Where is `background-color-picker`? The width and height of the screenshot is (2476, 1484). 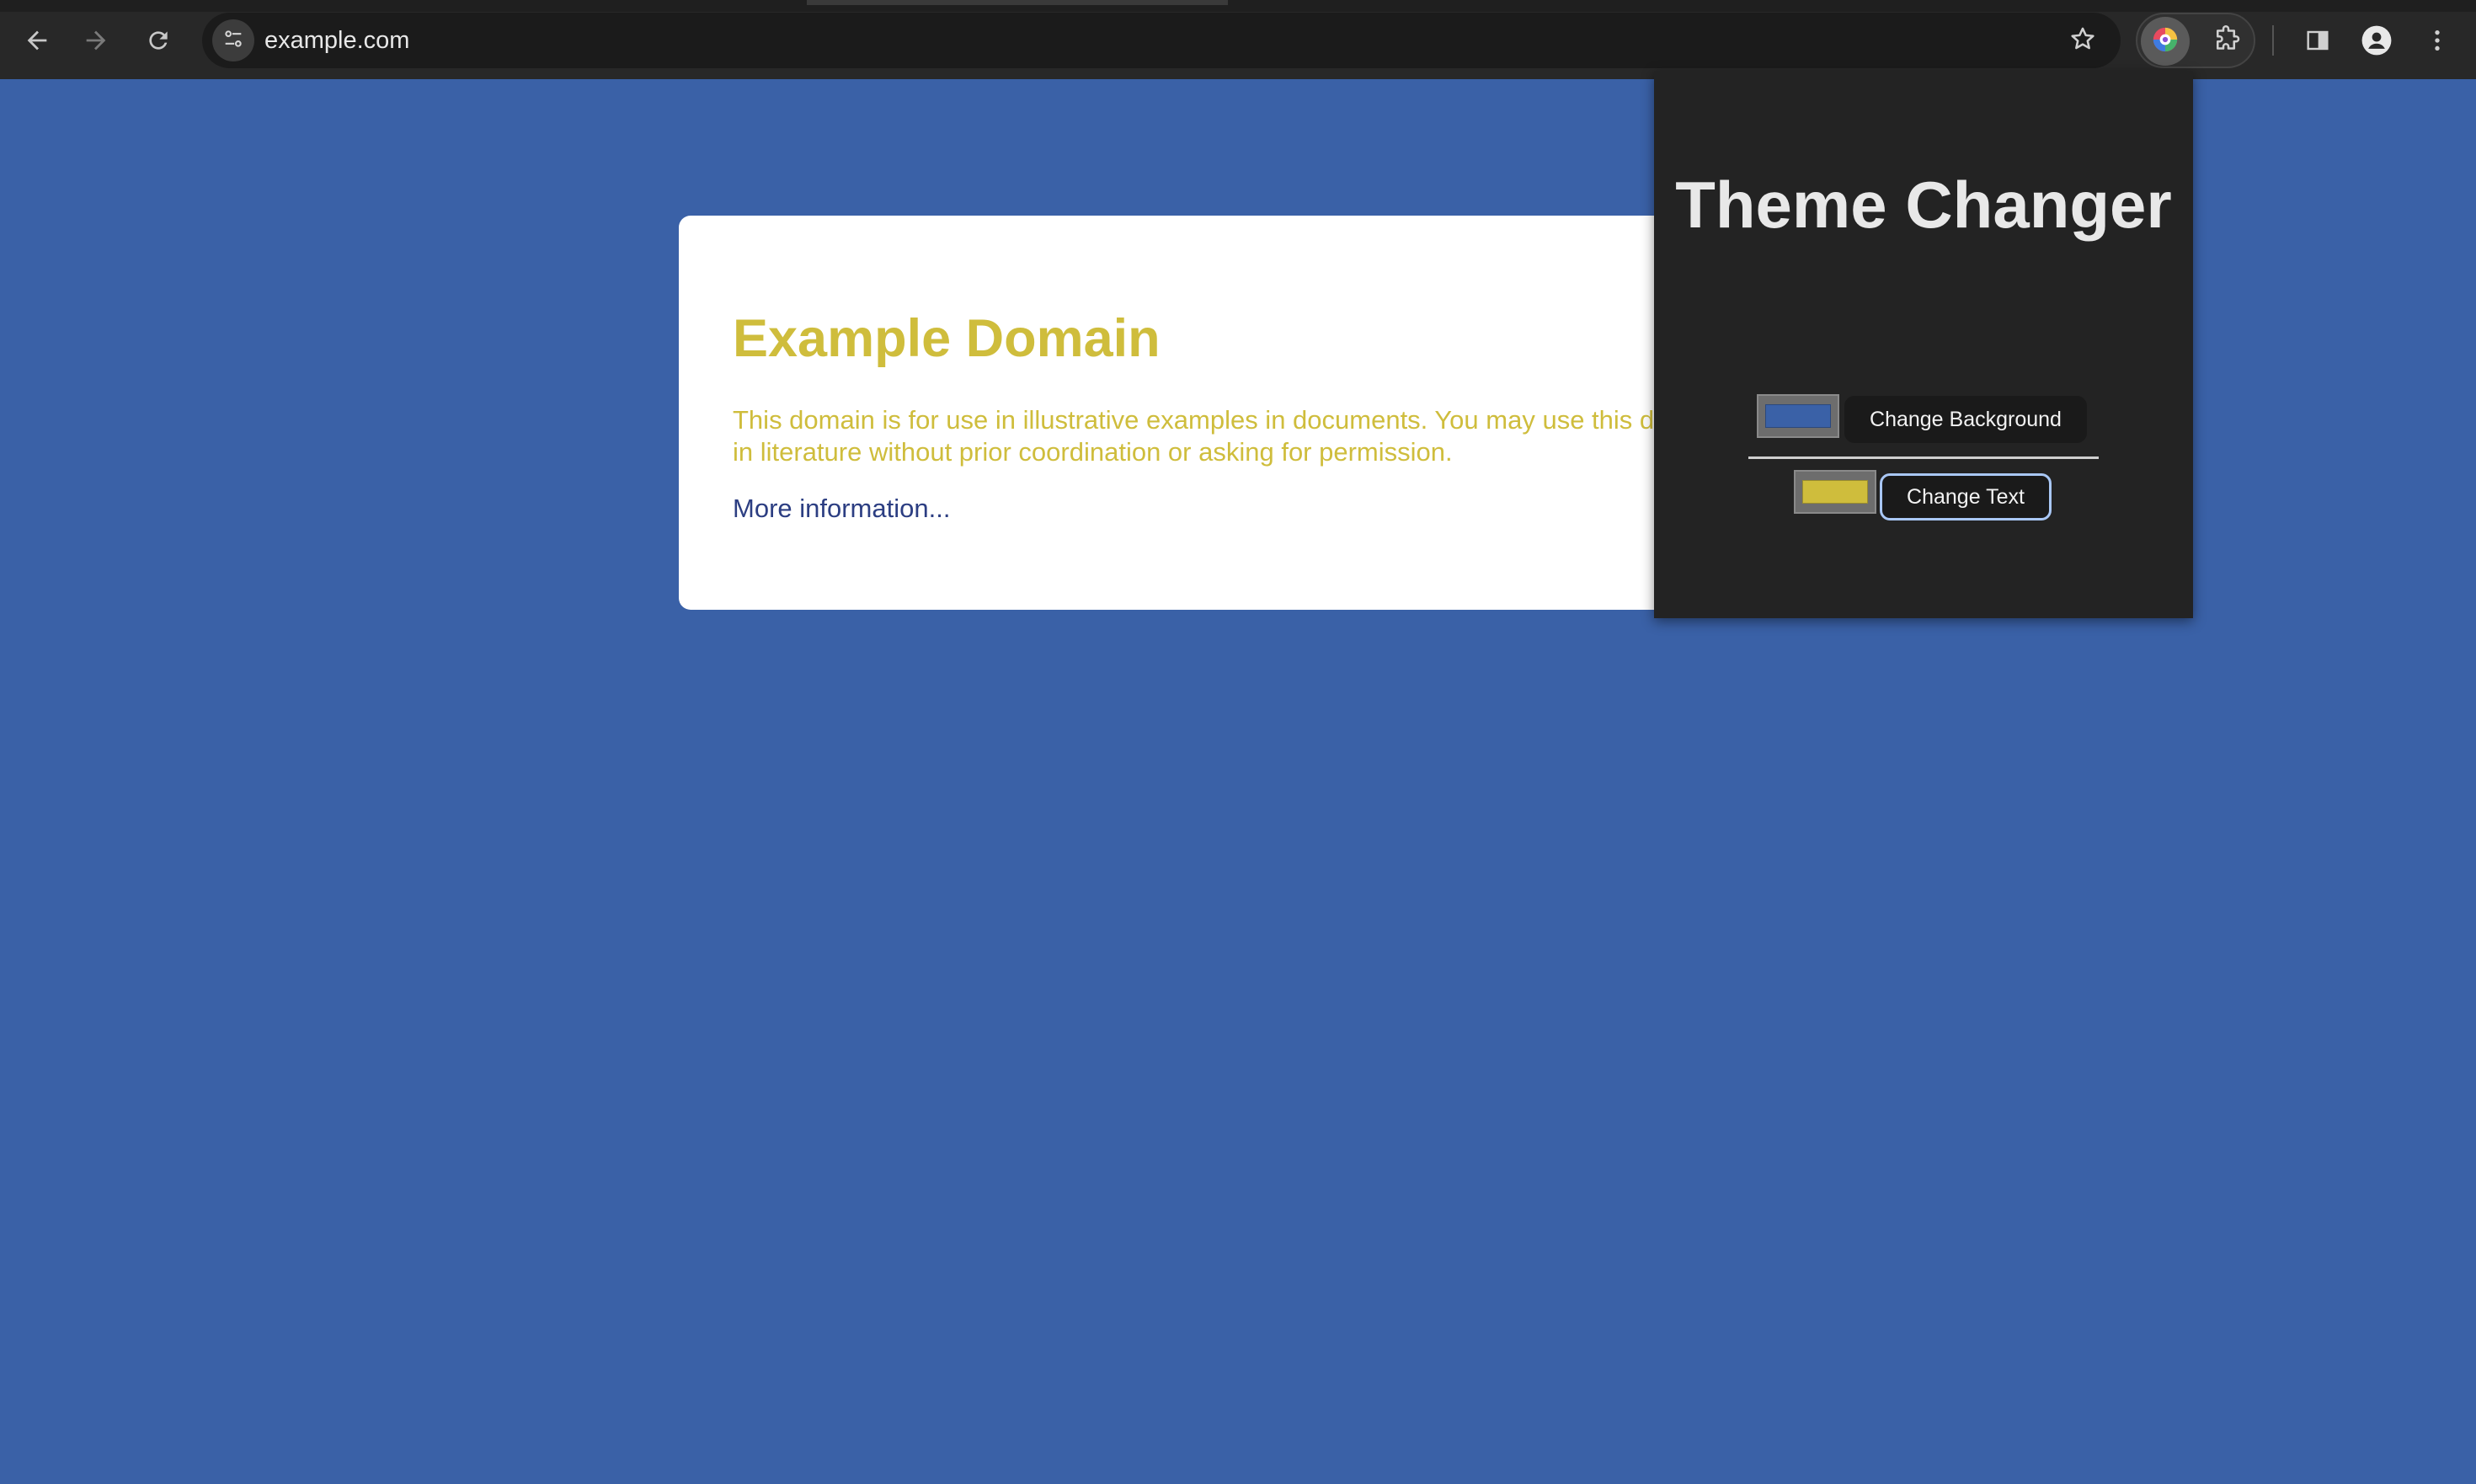 background-color-picker is located at coordinates (1798, 416).